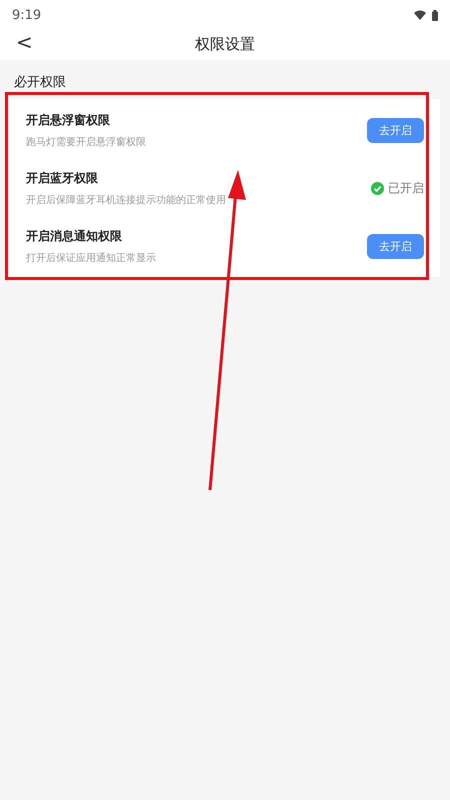 The height and width of the screenshot is (800, 450). I want to click on permission-description: 开启后保障蓝牙耳机连接提示功能的正常使用, so click(126, 200).